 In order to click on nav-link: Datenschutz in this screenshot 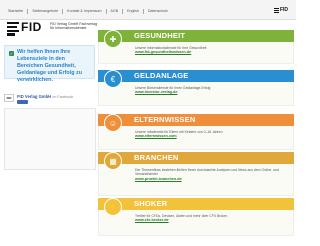, I will do `click(158, 11)`.